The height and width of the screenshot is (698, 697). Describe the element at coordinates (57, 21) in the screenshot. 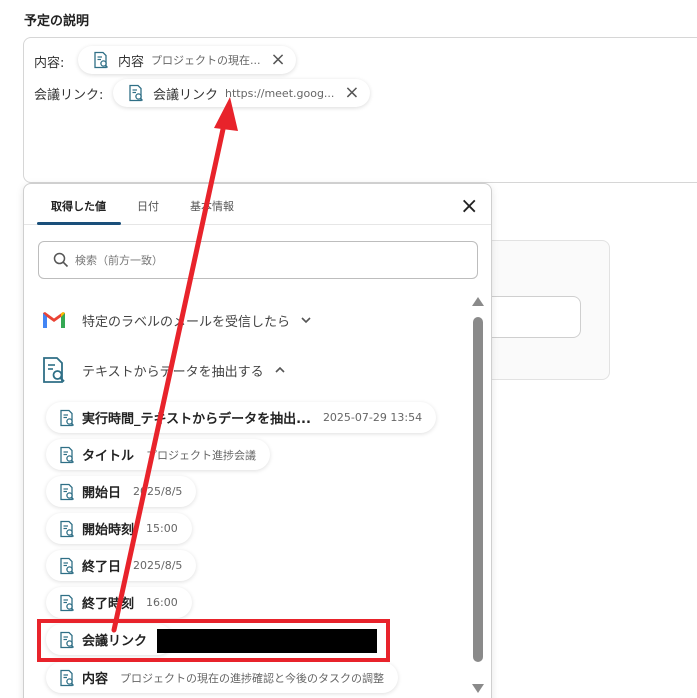

I see `section-title: 予定の説明` at that location.